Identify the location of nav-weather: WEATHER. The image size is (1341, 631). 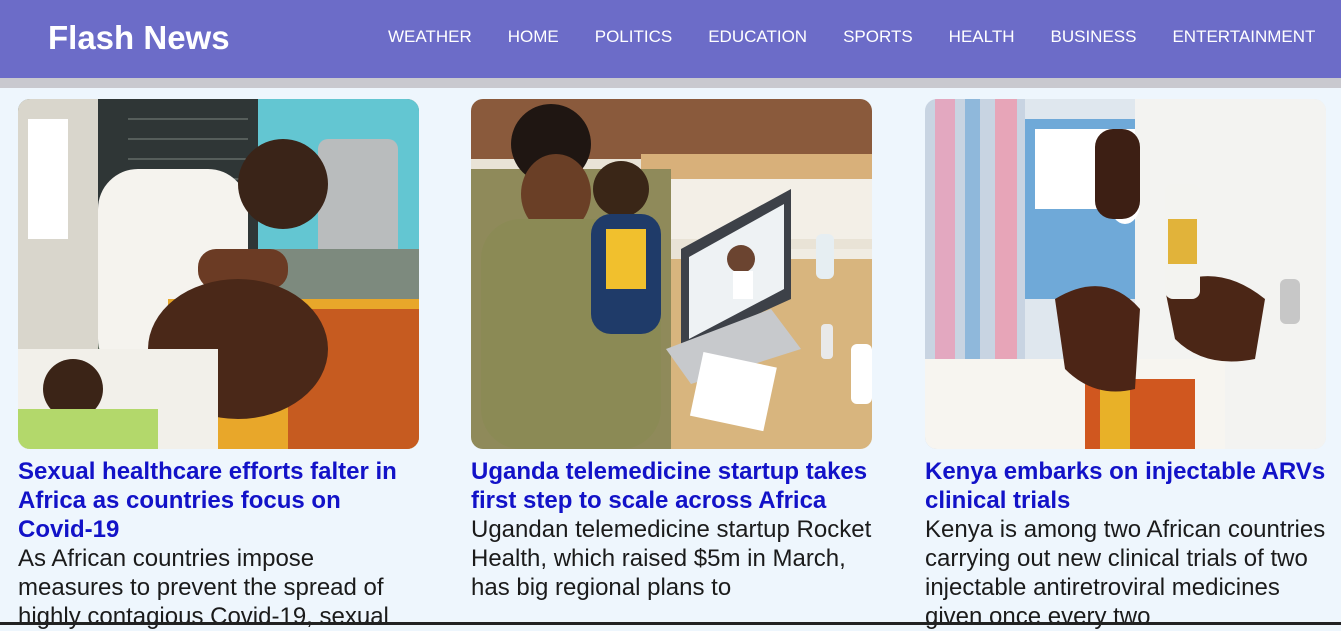
(430, 37).